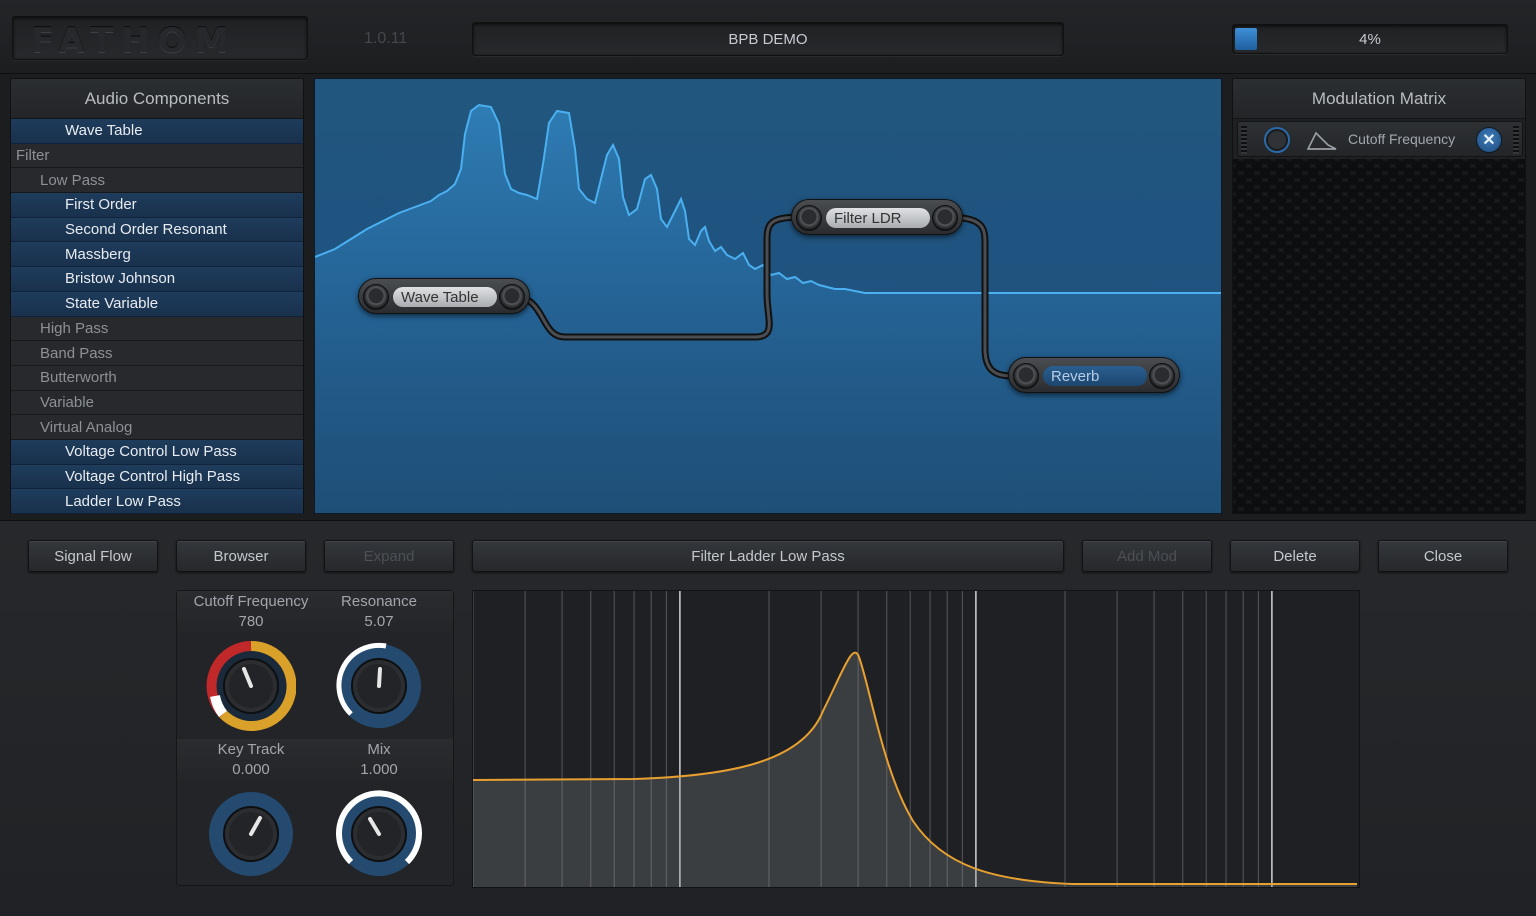  I want to click on component-item: Massberg, so click(157, 255).